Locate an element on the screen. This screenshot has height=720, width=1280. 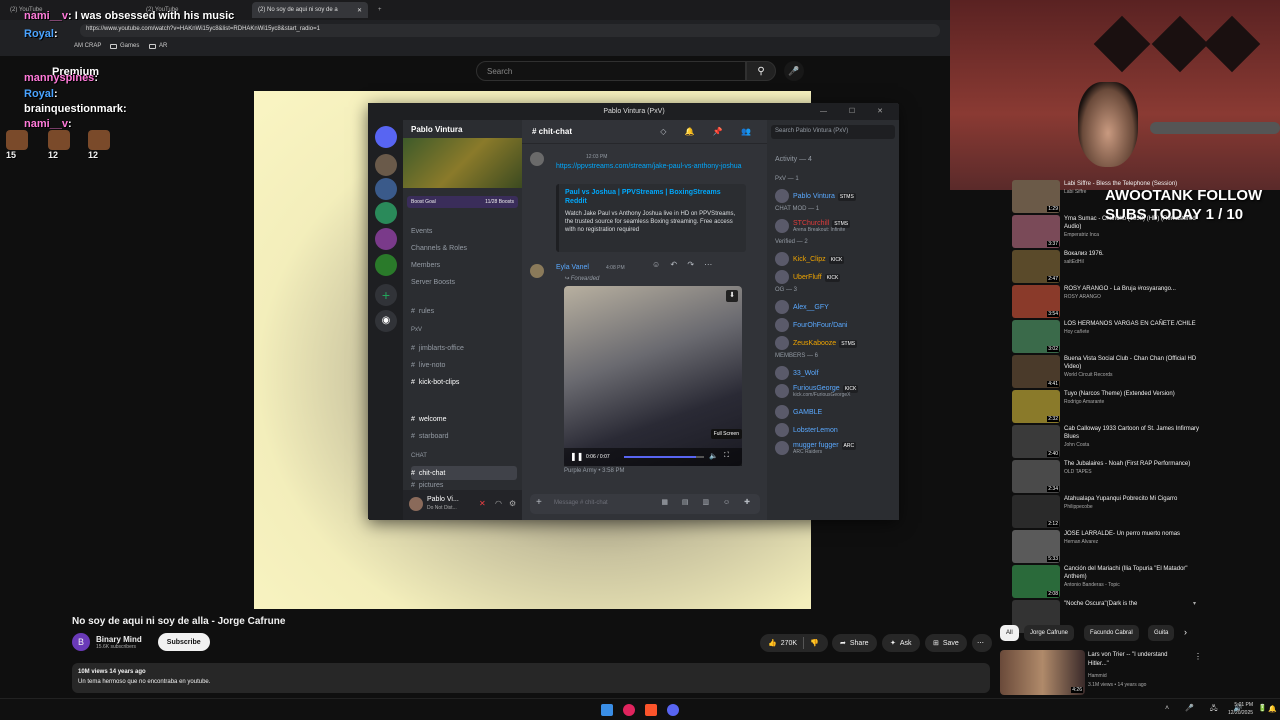
related-thumbnail: 4:41 is located at coordinates (1036, 371).